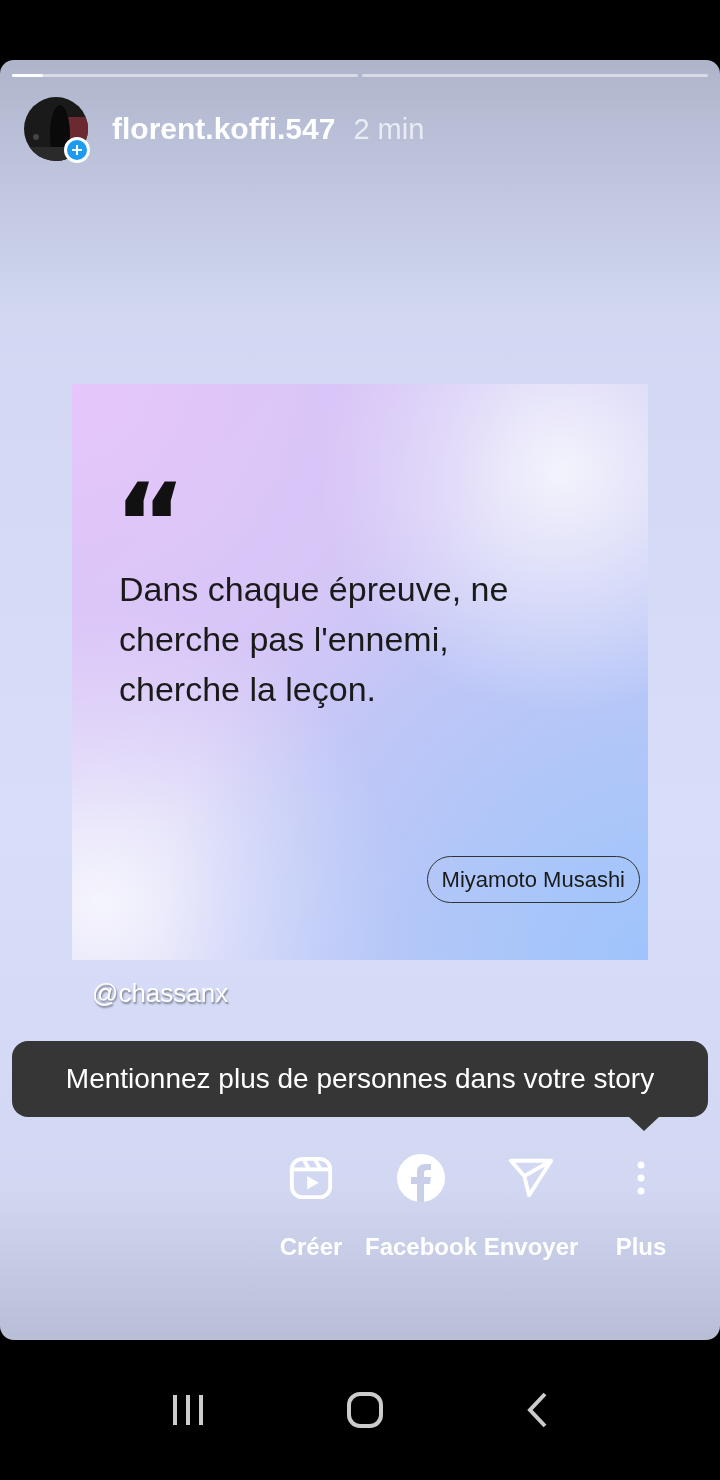 This screenshot has height=1480, width=720. What do you see at coordinates (187, 1410) in the screenshot?
I see `recent-apps-icon` at bounding box center [187, 1410].